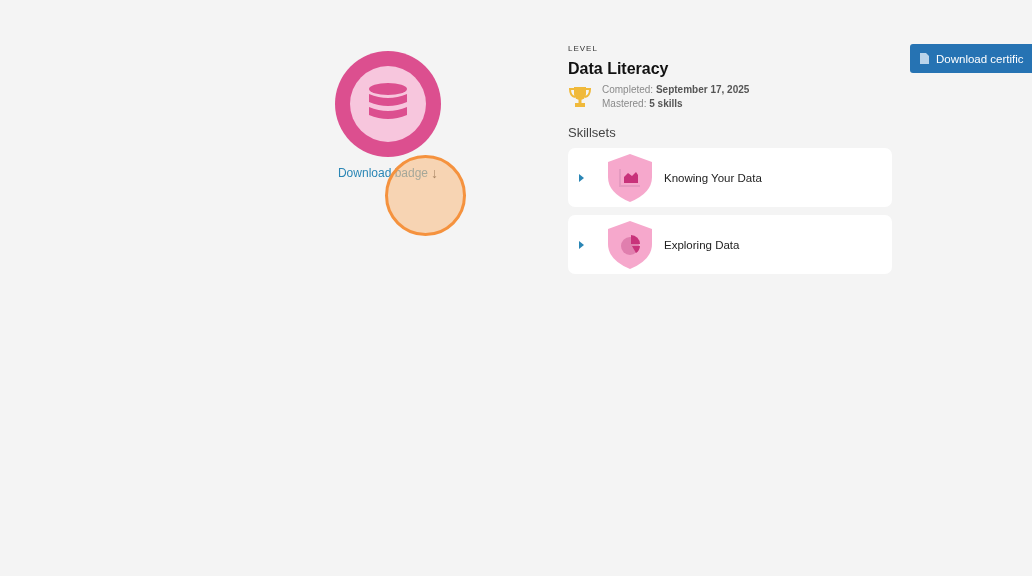  I want to click on mastered-count: Mastered: 5 skills, so click(643, 103).